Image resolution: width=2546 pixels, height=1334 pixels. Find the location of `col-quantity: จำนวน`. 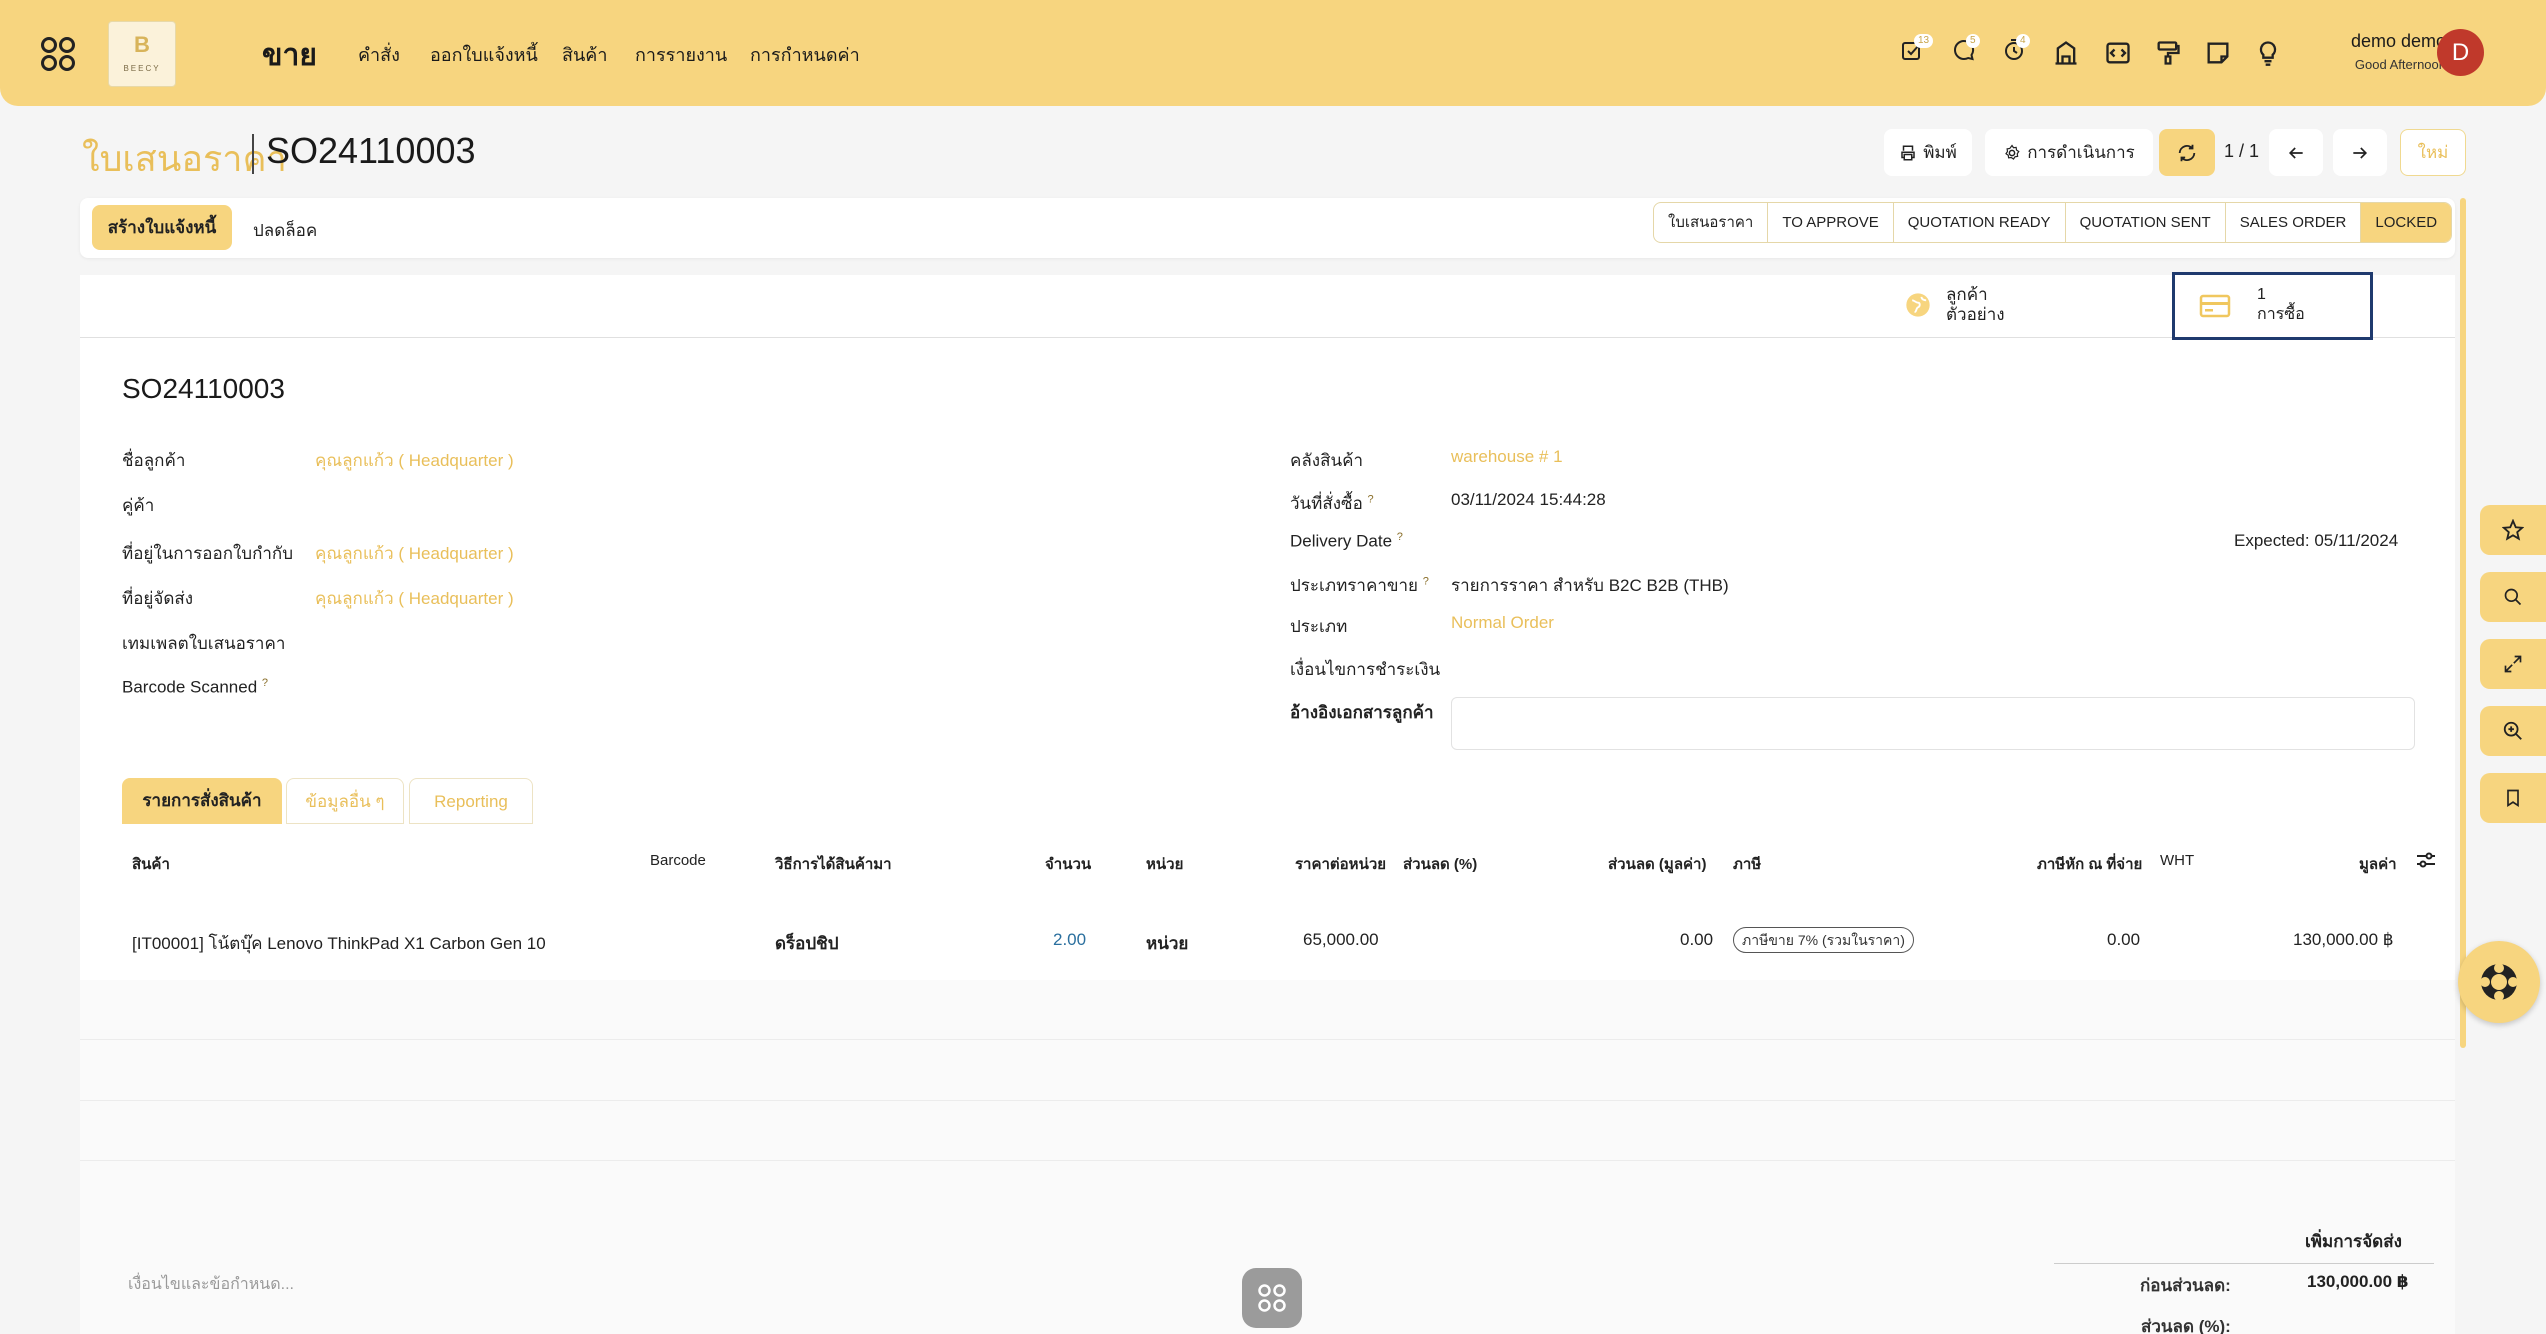

col-quantity: จำนวน is located at coordinates (1068, 864).